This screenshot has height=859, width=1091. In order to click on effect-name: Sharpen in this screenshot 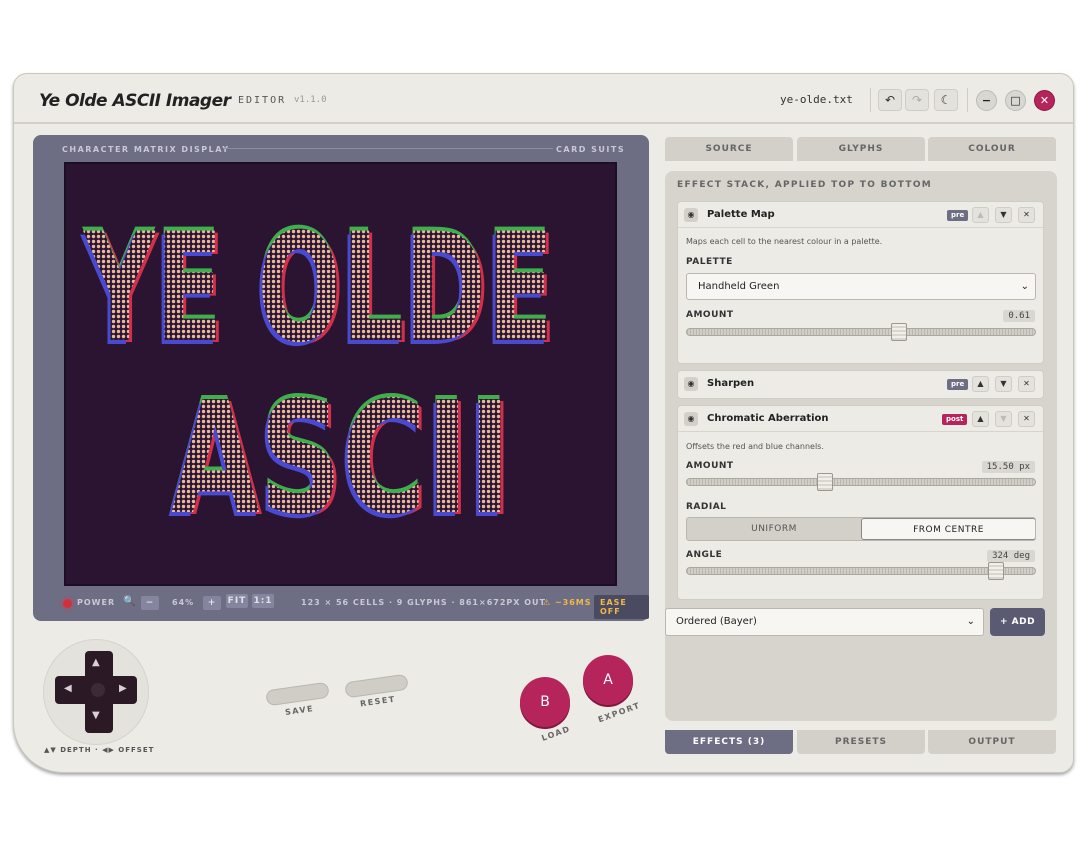, I will do `click(731, 383)`.